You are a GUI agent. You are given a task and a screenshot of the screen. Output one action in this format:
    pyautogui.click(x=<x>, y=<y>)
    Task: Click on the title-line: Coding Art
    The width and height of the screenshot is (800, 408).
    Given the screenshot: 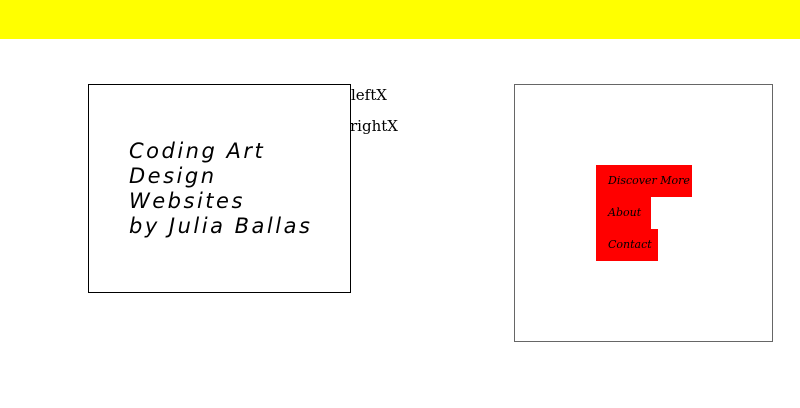 What is the action you would take?
    pyautogui.click(x=197, y=151)
    